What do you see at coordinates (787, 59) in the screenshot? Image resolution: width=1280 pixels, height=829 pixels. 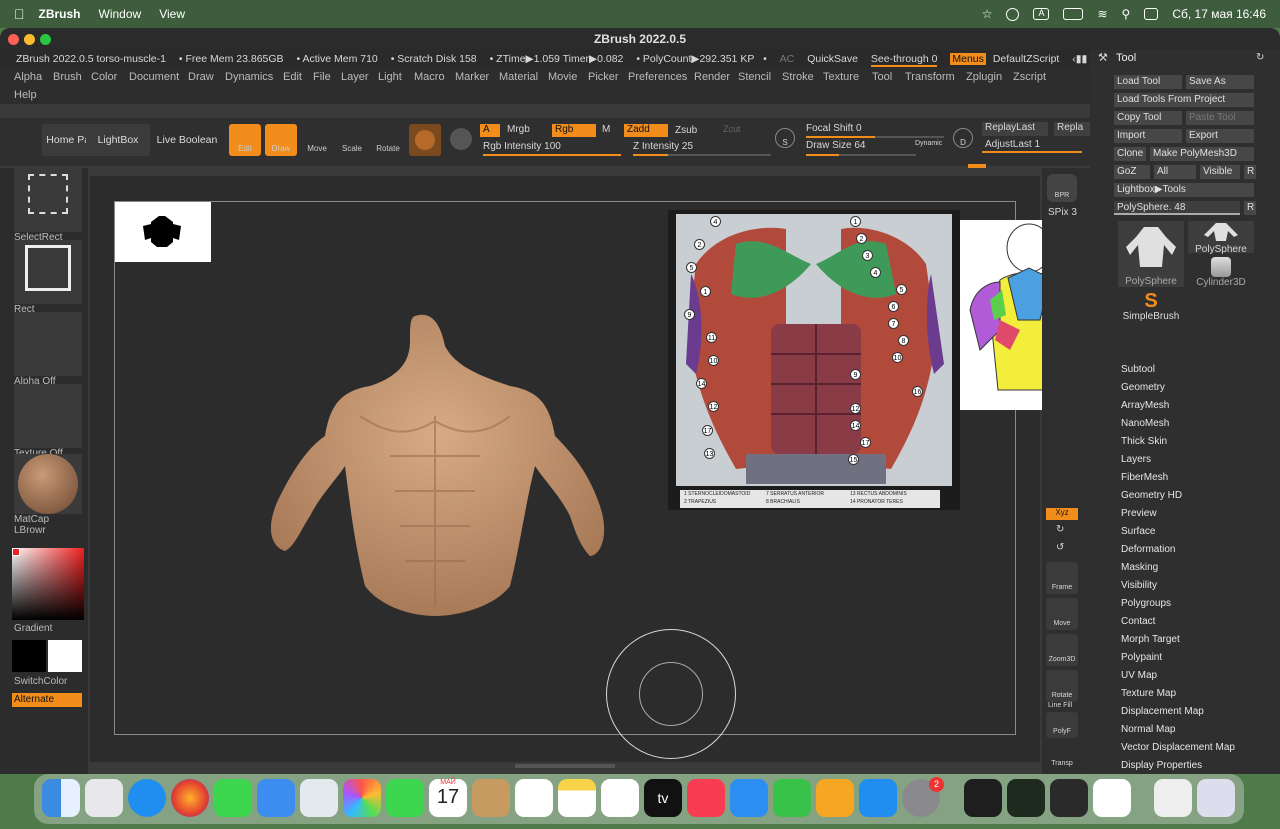 I see `ac-label: AC` at bounding box center [787, 59].